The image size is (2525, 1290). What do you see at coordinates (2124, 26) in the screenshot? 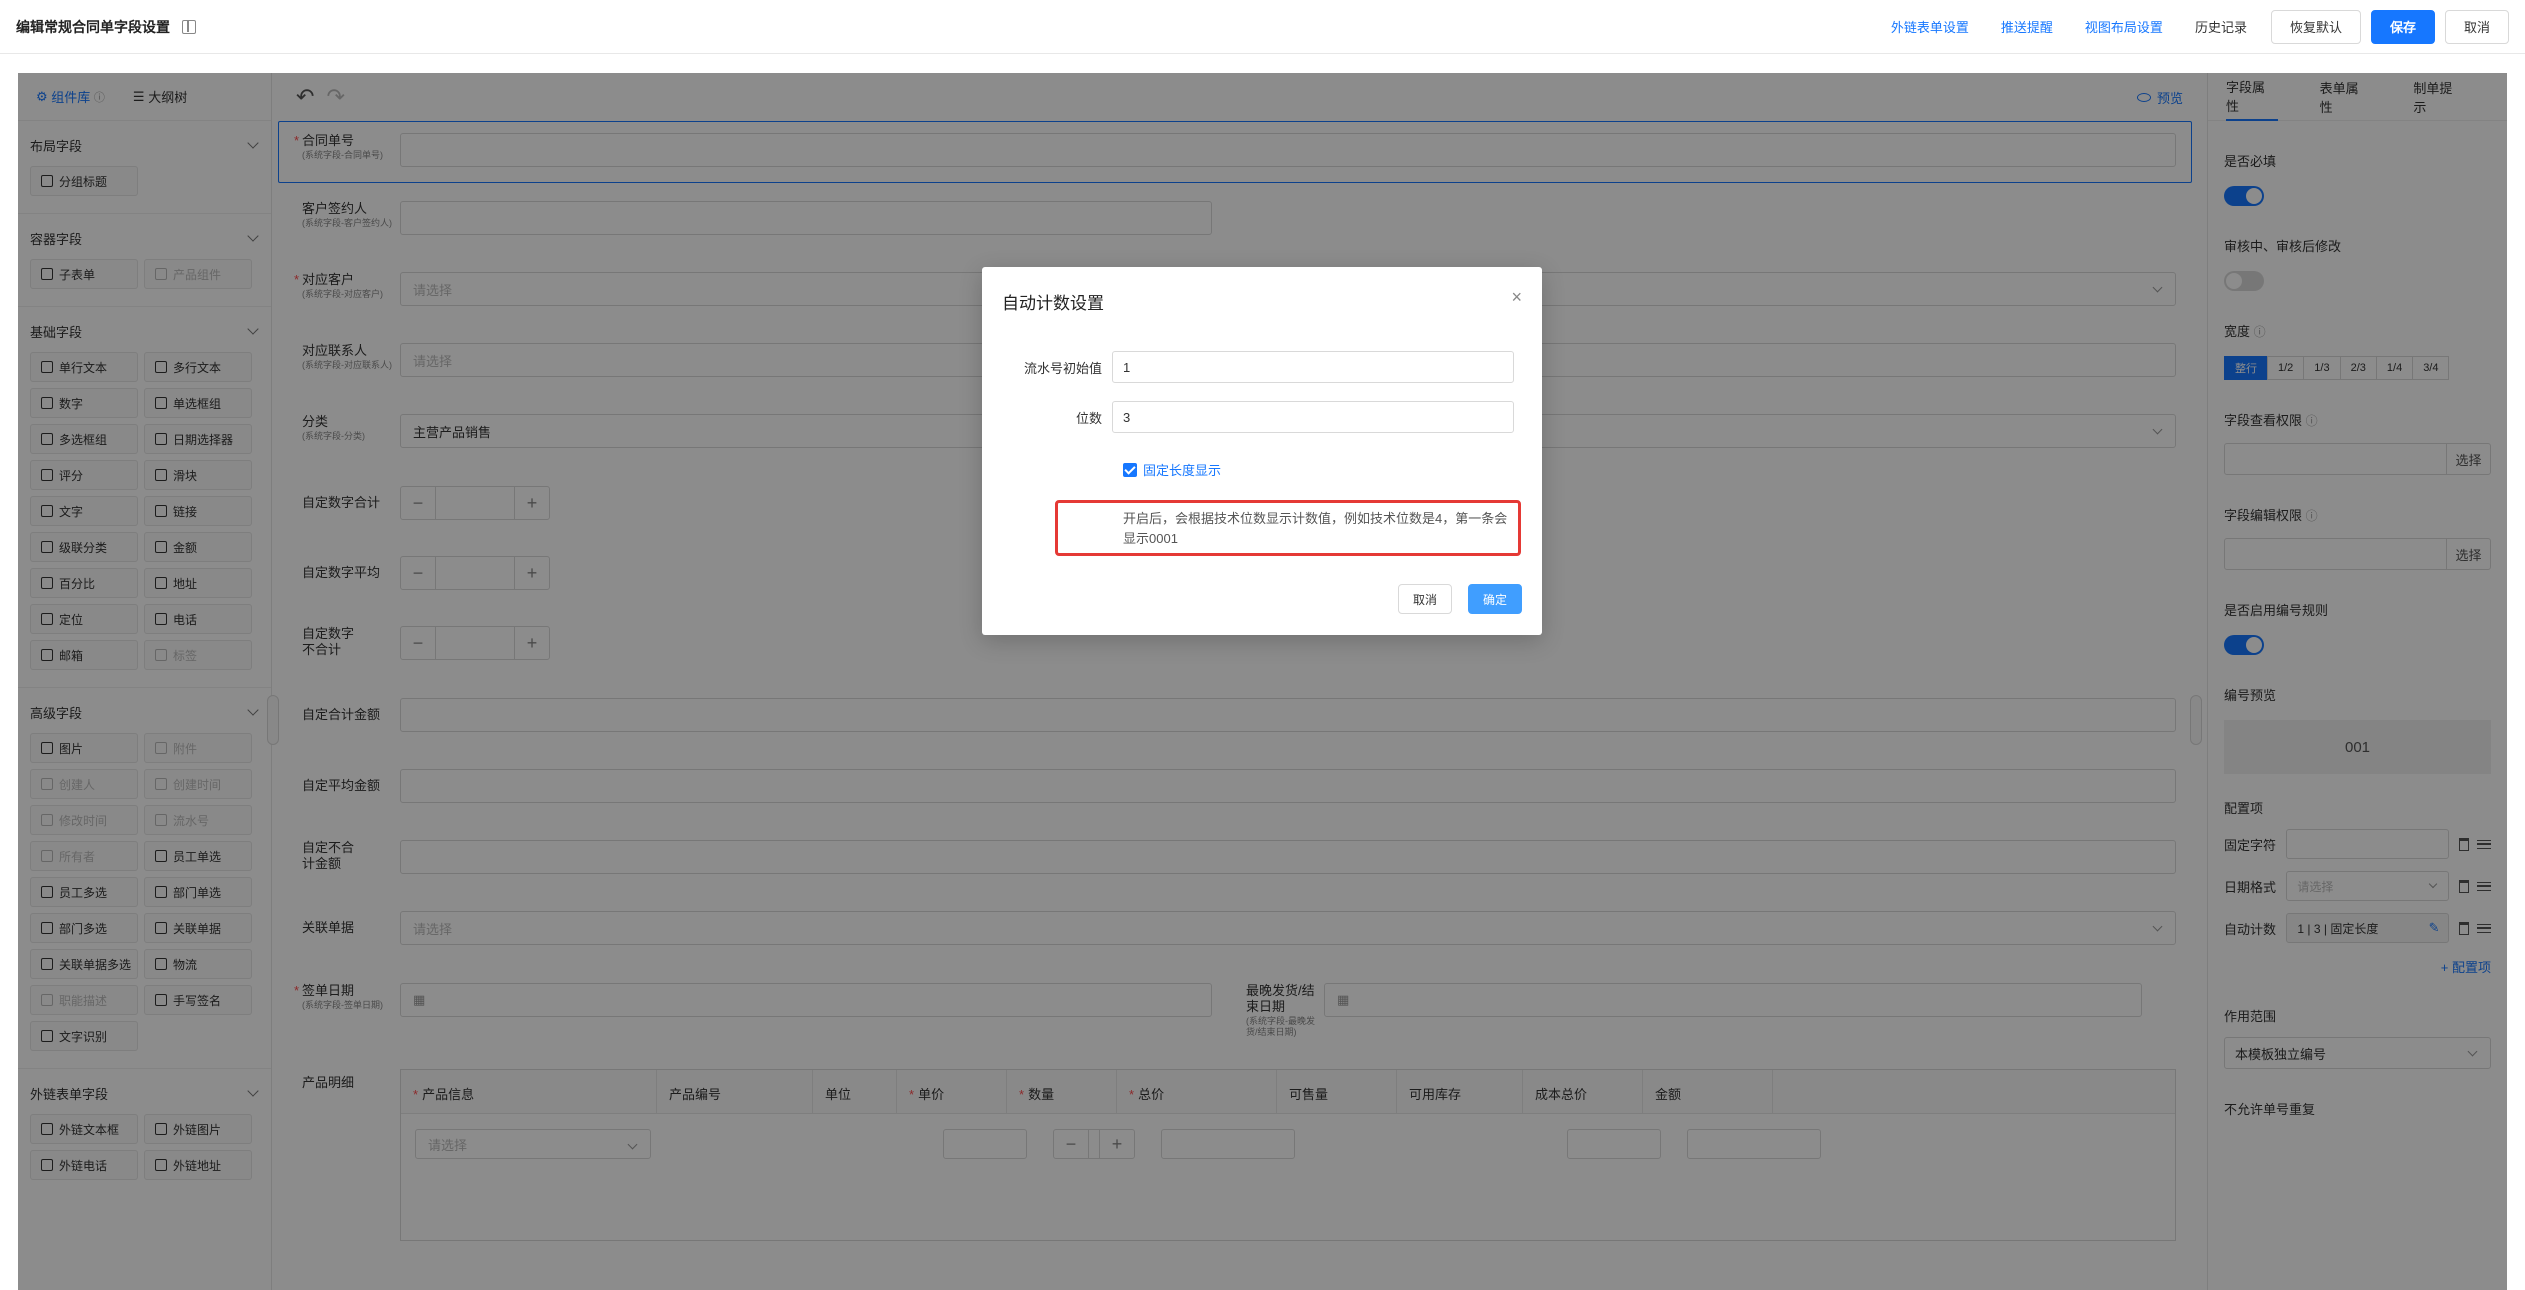
I see `view-layout-settings-link: 视图布局设置` at bounding box center [2124, 26].